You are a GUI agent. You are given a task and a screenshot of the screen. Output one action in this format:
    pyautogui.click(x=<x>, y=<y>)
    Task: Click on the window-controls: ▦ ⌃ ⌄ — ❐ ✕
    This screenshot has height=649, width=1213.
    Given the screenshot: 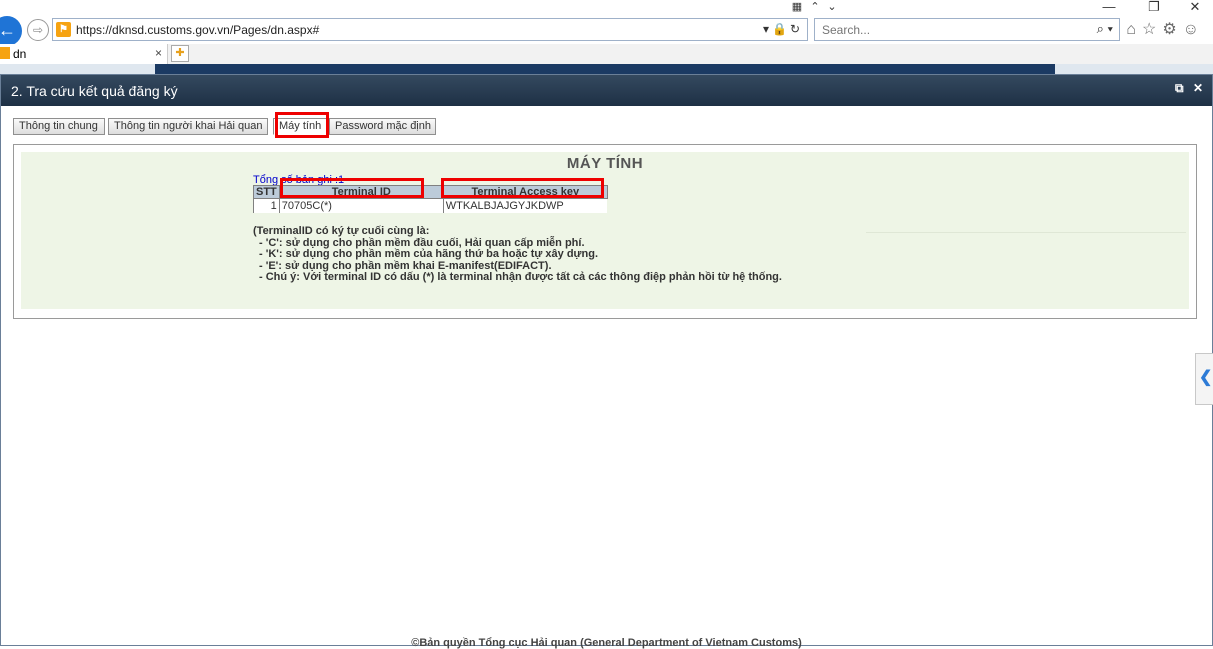 What is the action you would take?
    pyautogui.click(x=606, y=7)
    